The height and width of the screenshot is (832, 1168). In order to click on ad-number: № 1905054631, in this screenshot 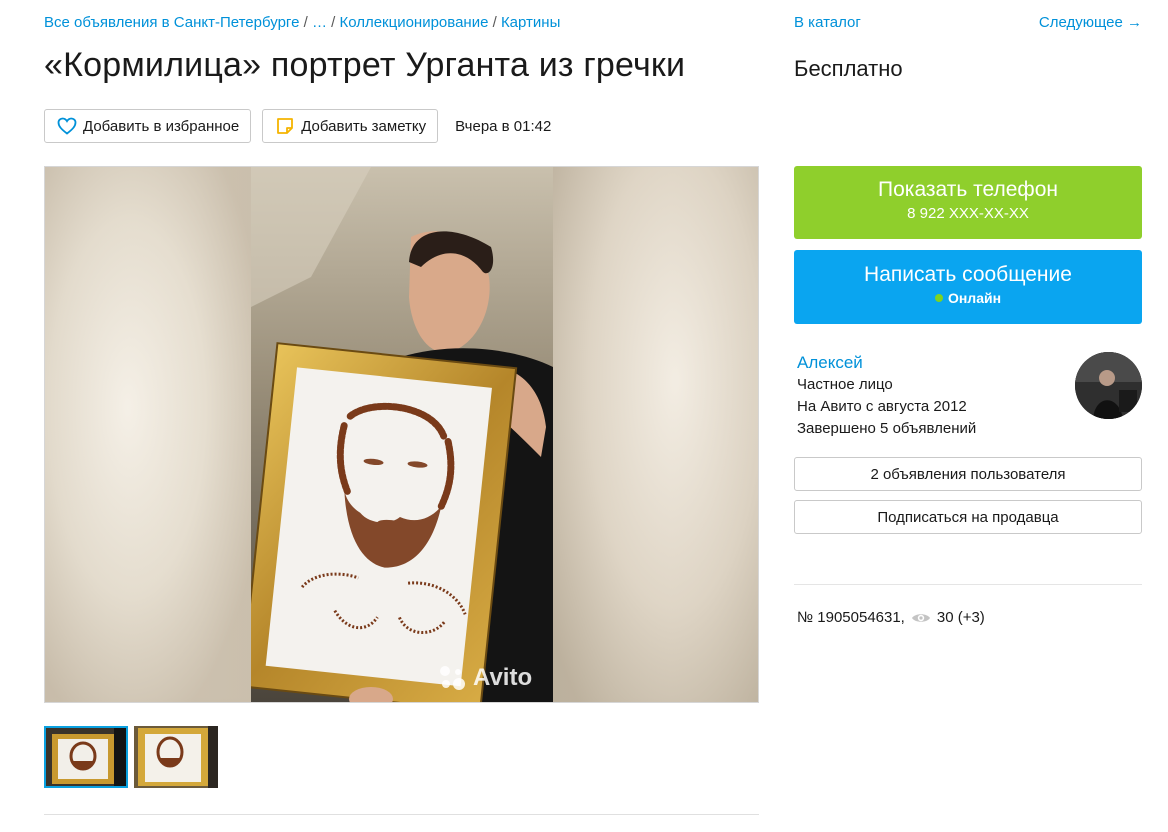, I will do `click(851, 617)`.